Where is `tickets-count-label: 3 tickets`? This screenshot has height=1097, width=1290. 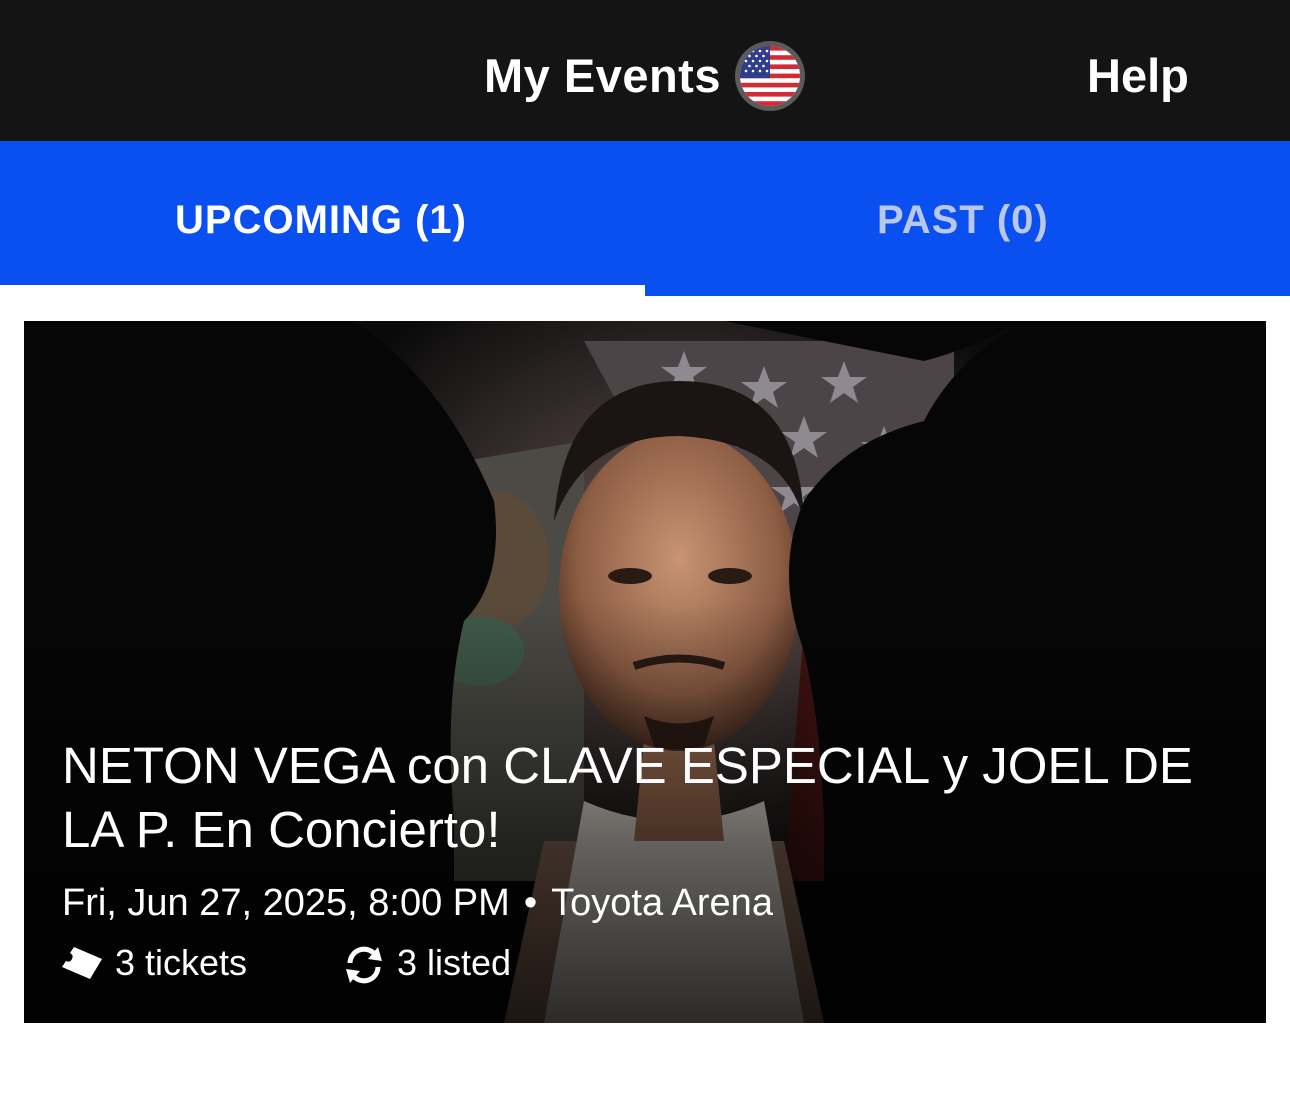 tickets-count-label: 3 tickets is located at coordinates (181, 962).